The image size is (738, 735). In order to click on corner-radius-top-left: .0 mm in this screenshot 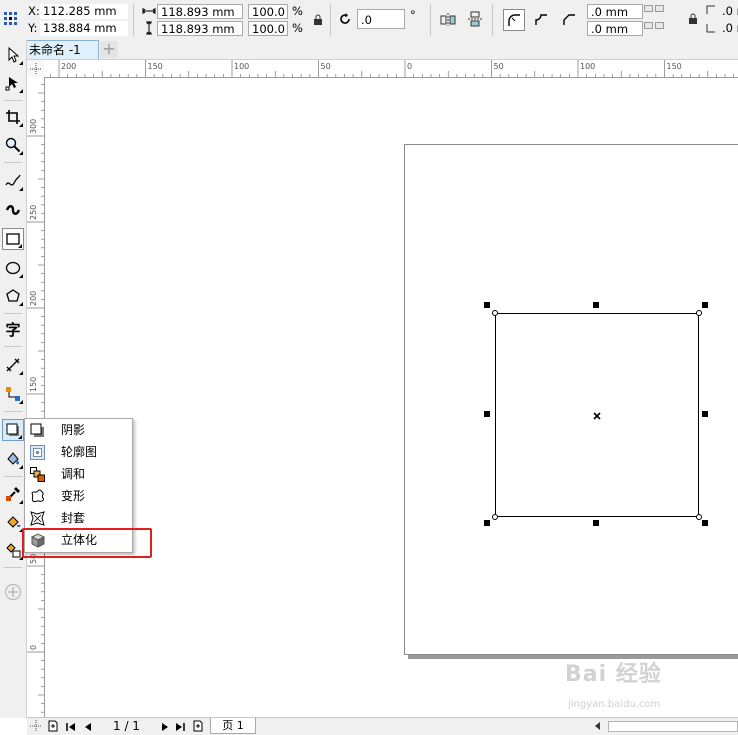, I will do `click(615, 11)`.